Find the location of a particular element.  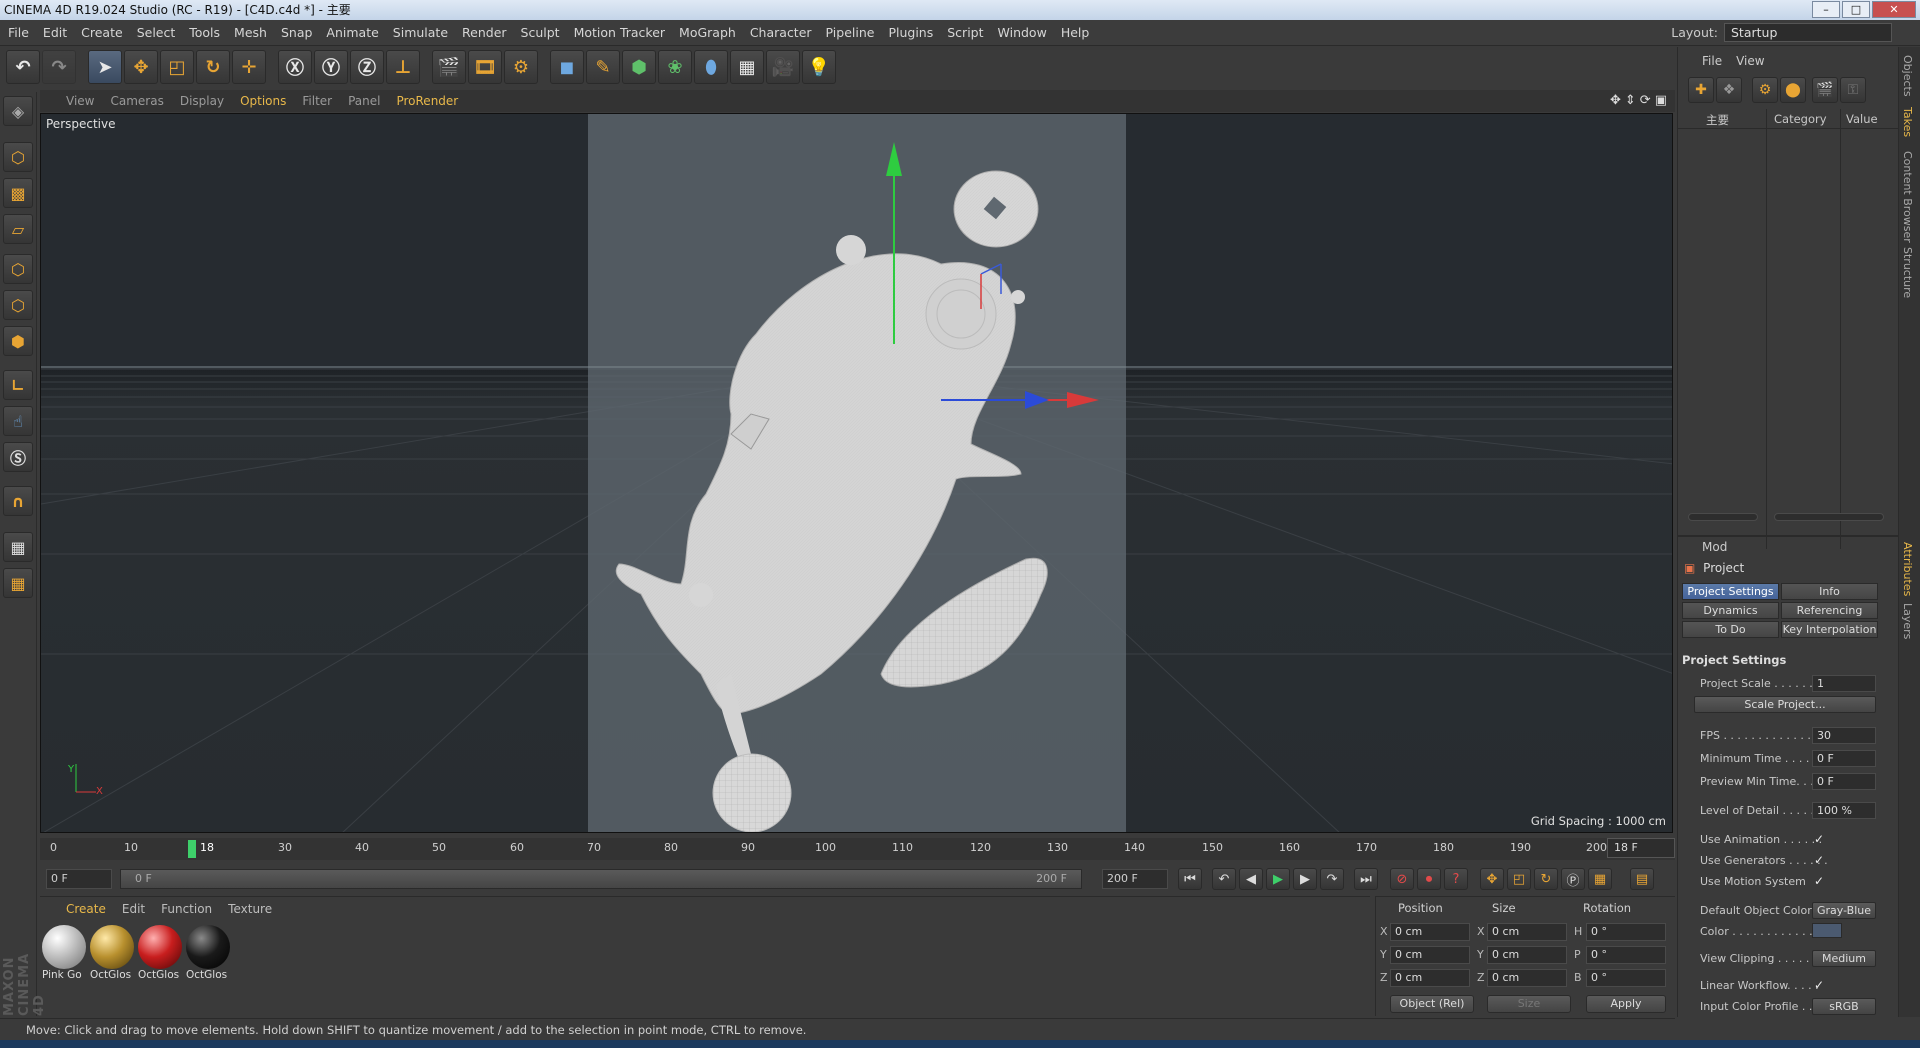

x-axis-lock-icon: Ⓧ is located at coordinates (295, 67).